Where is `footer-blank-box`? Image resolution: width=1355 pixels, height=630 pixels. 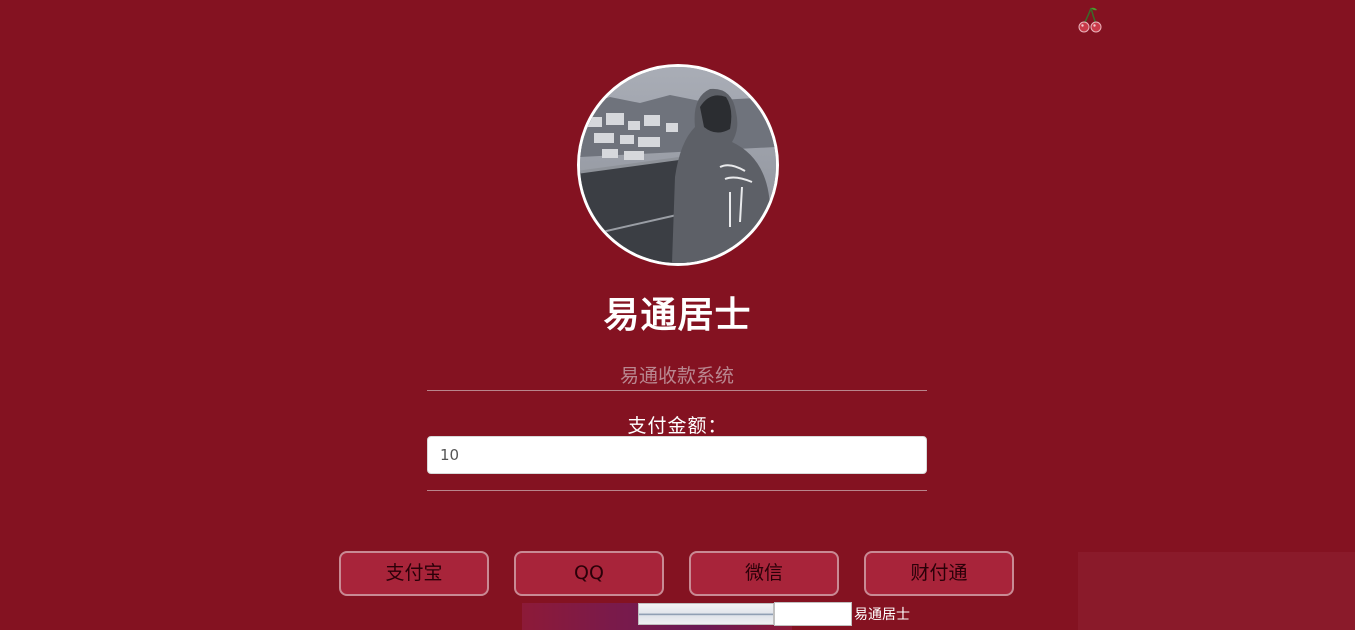
footer-blank-box is located at coordinates (813, 614).